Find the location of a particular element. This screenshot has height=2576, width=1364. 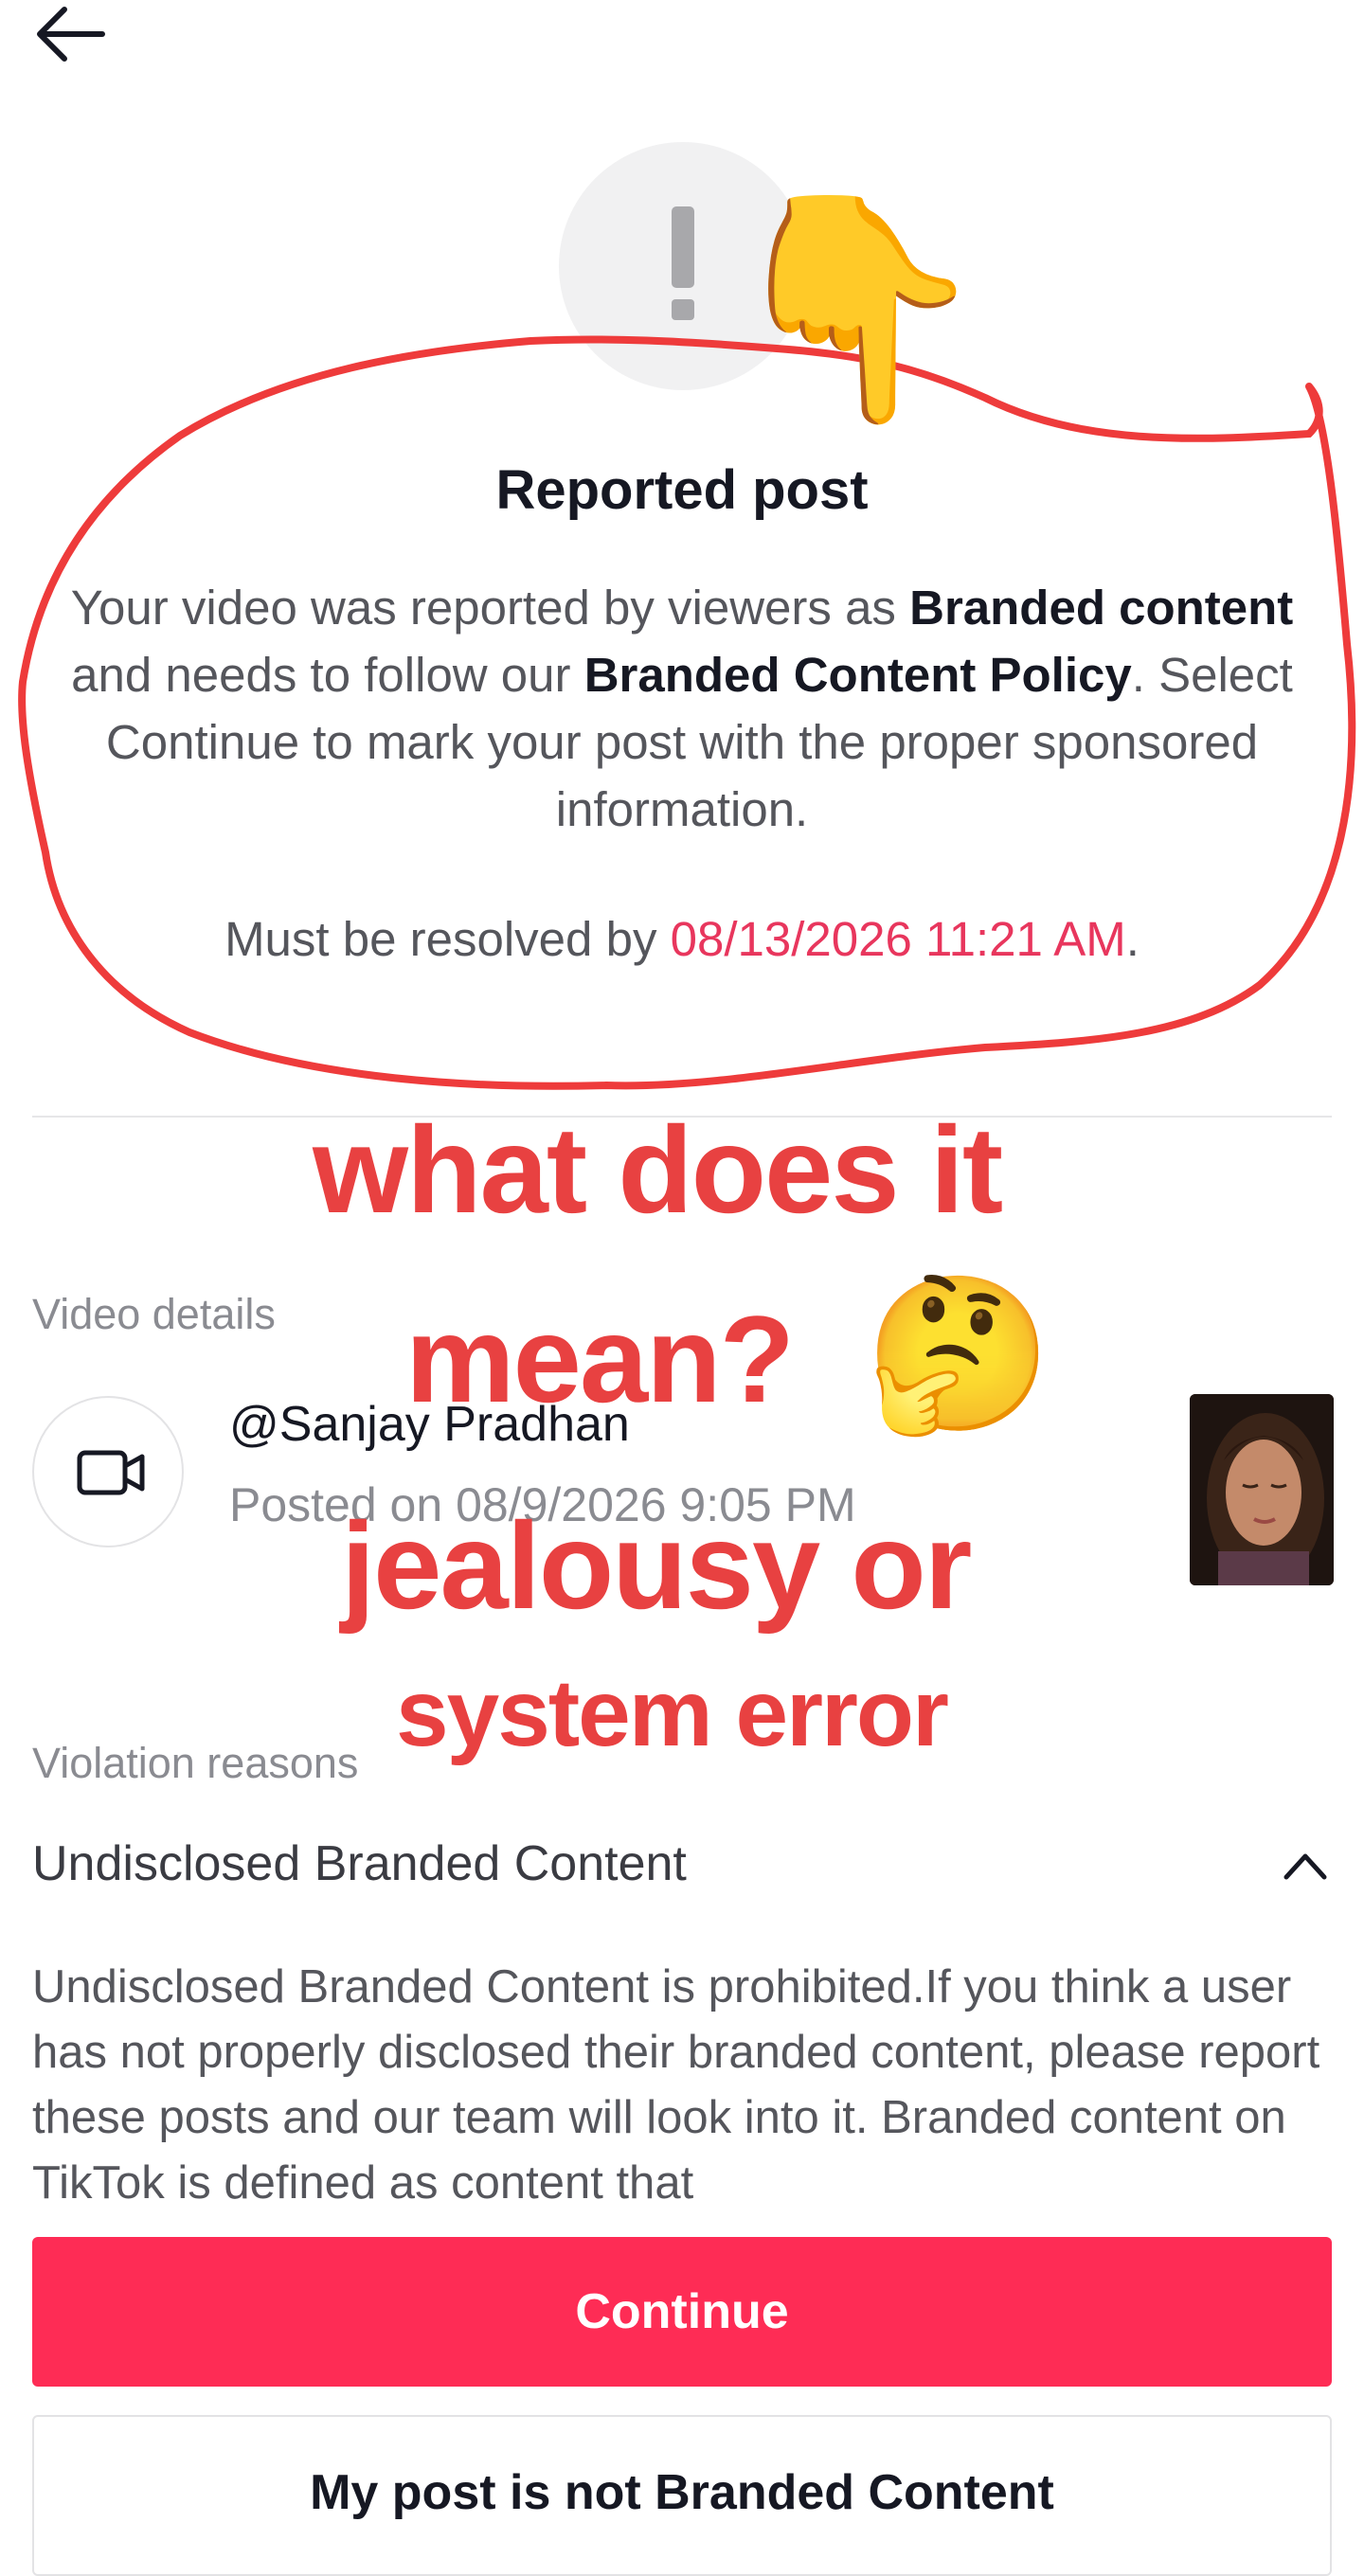

exclamation-icon is located at coordinates (683, 247).